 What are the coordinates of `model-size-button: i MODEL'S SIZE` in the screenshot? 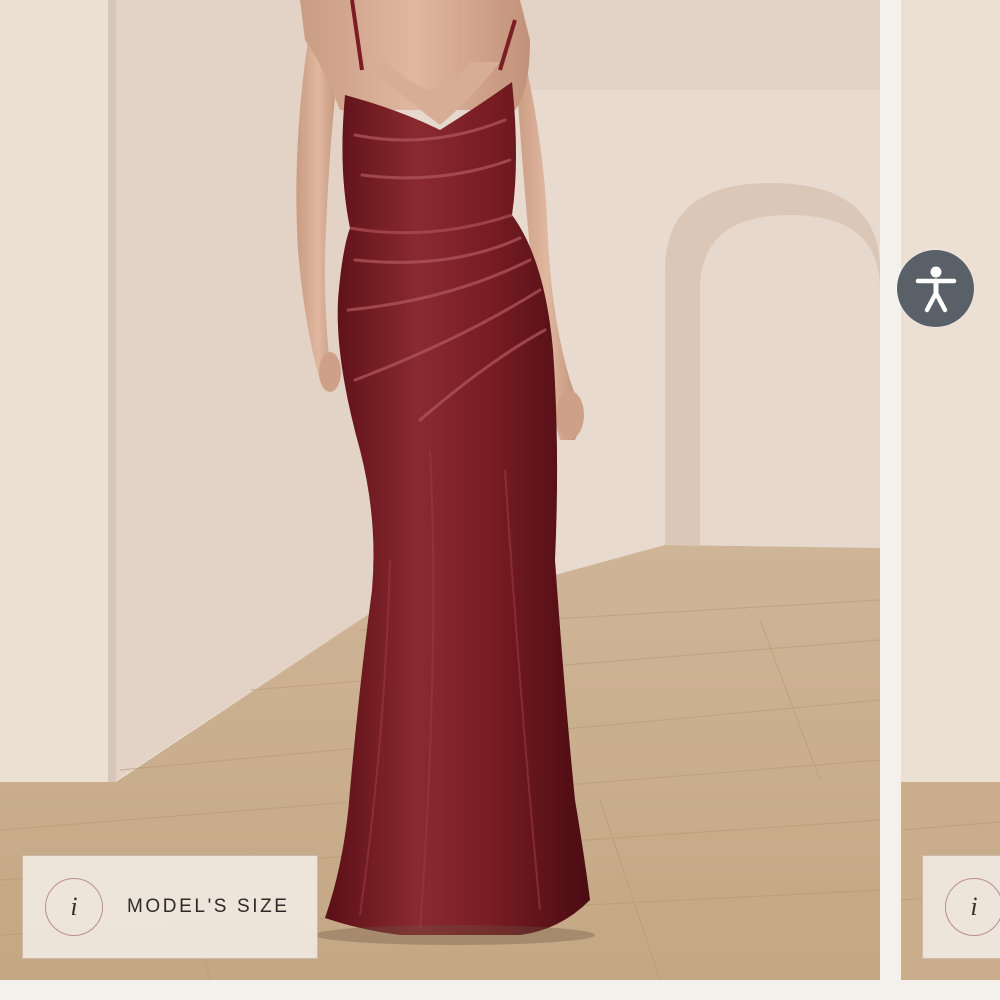 It's located at (170, 907).